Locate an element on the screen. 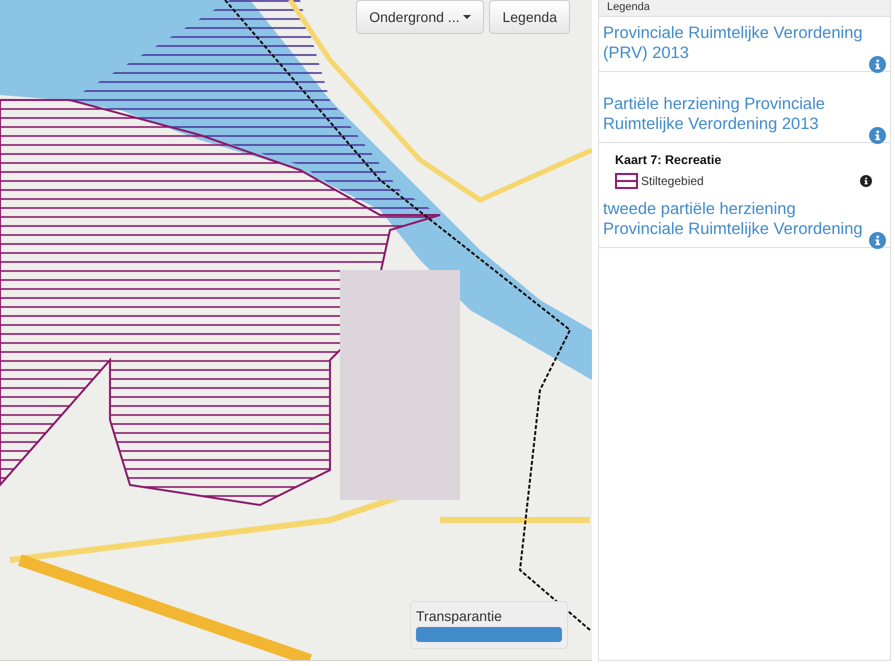 The image size is (895, 666). transparency-label: Transparantie is located at coordinates (459, 616).